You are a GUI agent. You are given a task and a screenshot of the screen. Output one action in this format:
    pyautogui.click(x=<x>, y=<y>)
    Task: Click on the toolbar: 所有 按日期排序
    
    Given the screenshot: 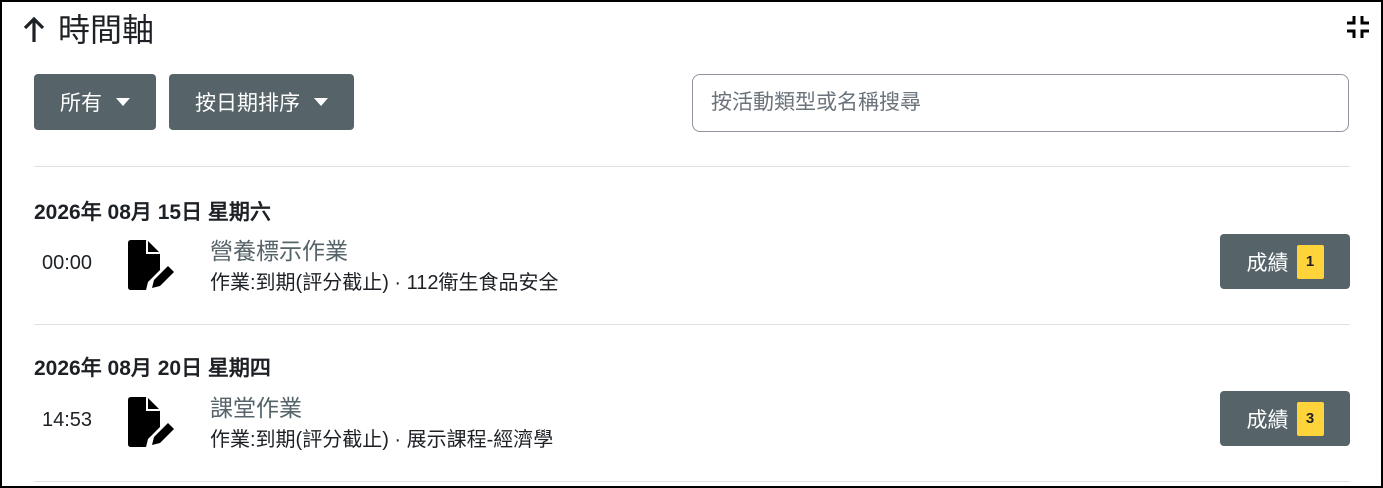 What is the action you would take?
    pyautogui.click(x=194, y=102)
    